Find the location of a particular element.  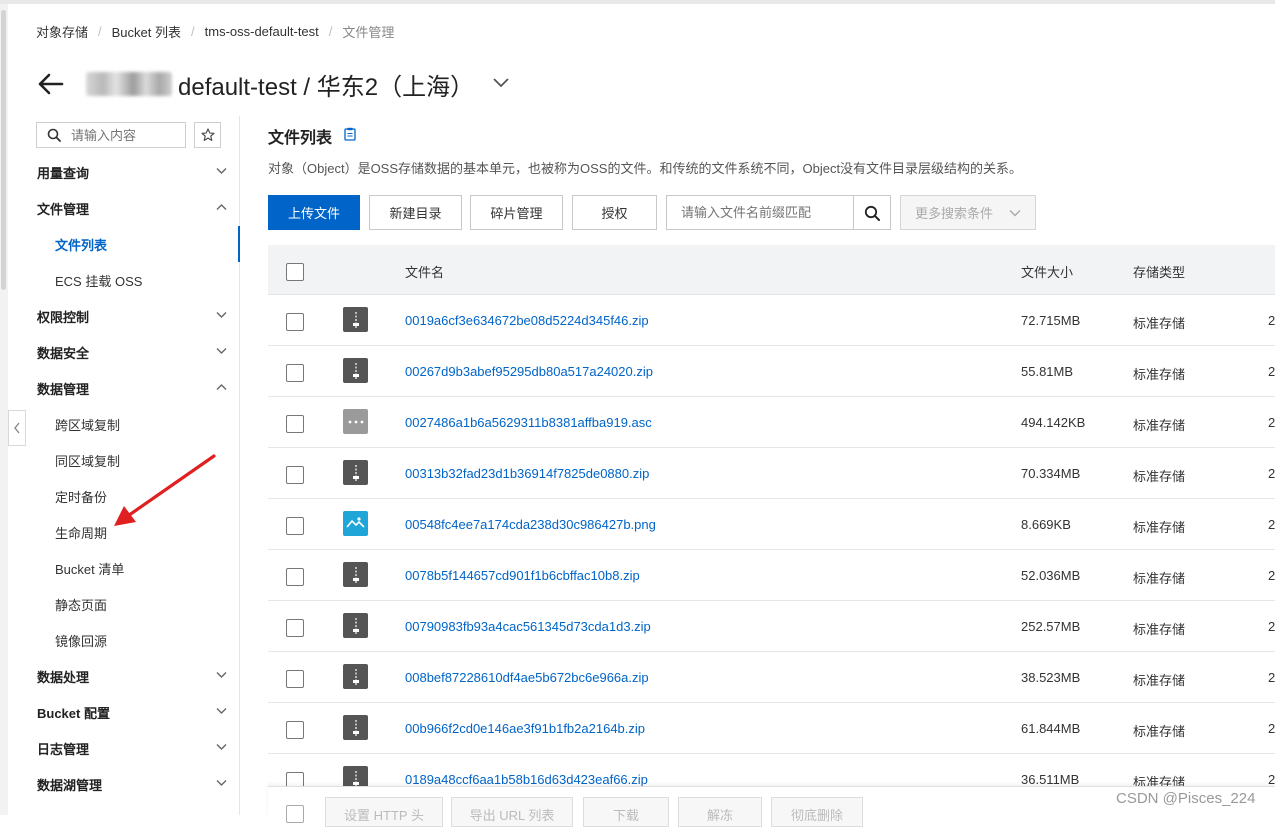

chevron-up-icon is located at coordinates (221, 207).